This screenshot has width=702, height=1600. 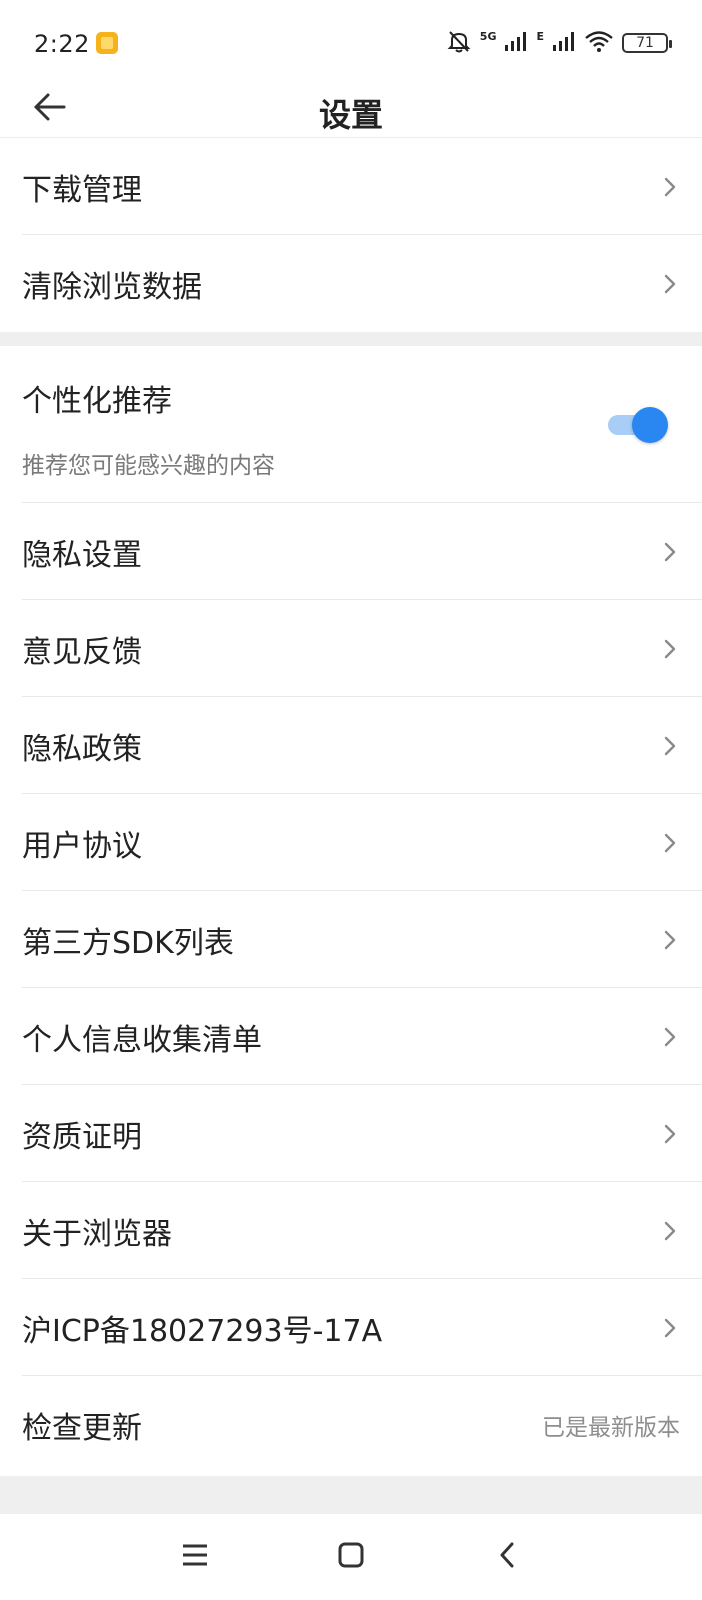 What do you see at coordinates (351, 339) in the screenshot?
I see `section-separator` at bounding box center [351, 339].